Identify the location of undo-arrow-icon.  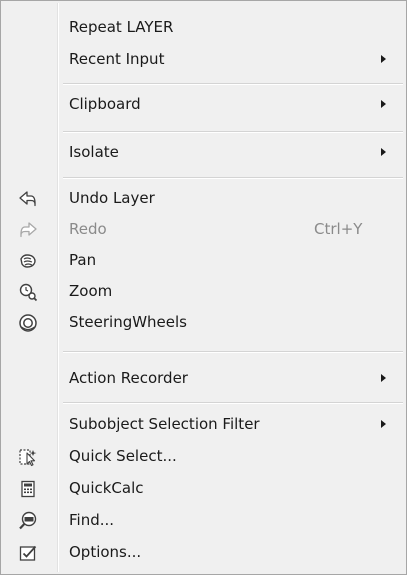
(28, 199).